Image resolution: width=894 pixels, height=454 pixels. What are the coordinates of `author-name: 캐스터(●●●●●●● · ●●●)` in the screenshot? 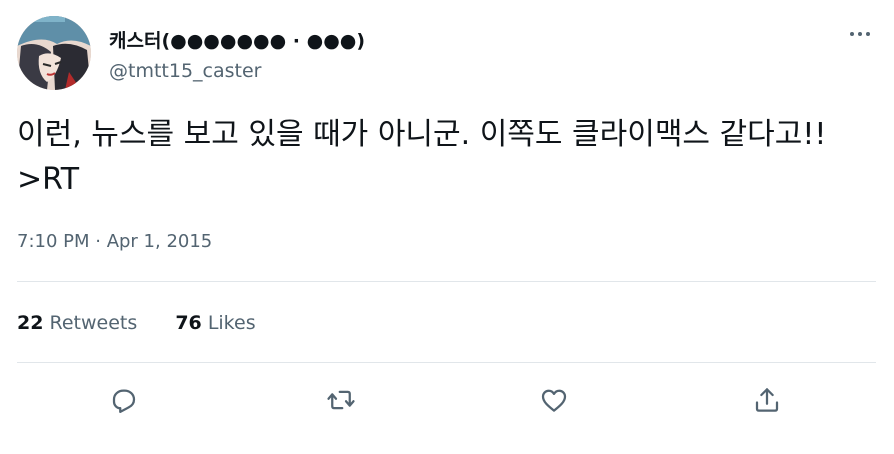 It's located at (237, 39).